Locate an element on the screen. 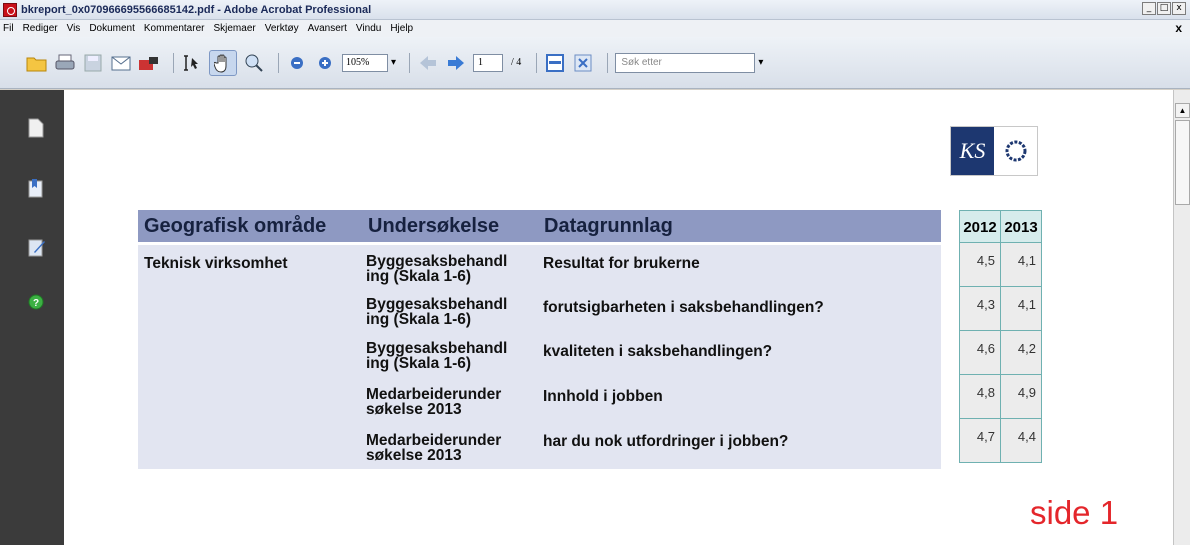  fit-page-icon is located at coordinates (583, 63).